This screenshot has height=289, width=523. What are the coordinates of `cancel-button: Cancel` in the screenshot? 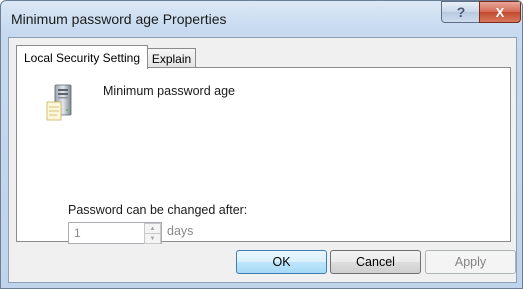 It's located at (375, 262).